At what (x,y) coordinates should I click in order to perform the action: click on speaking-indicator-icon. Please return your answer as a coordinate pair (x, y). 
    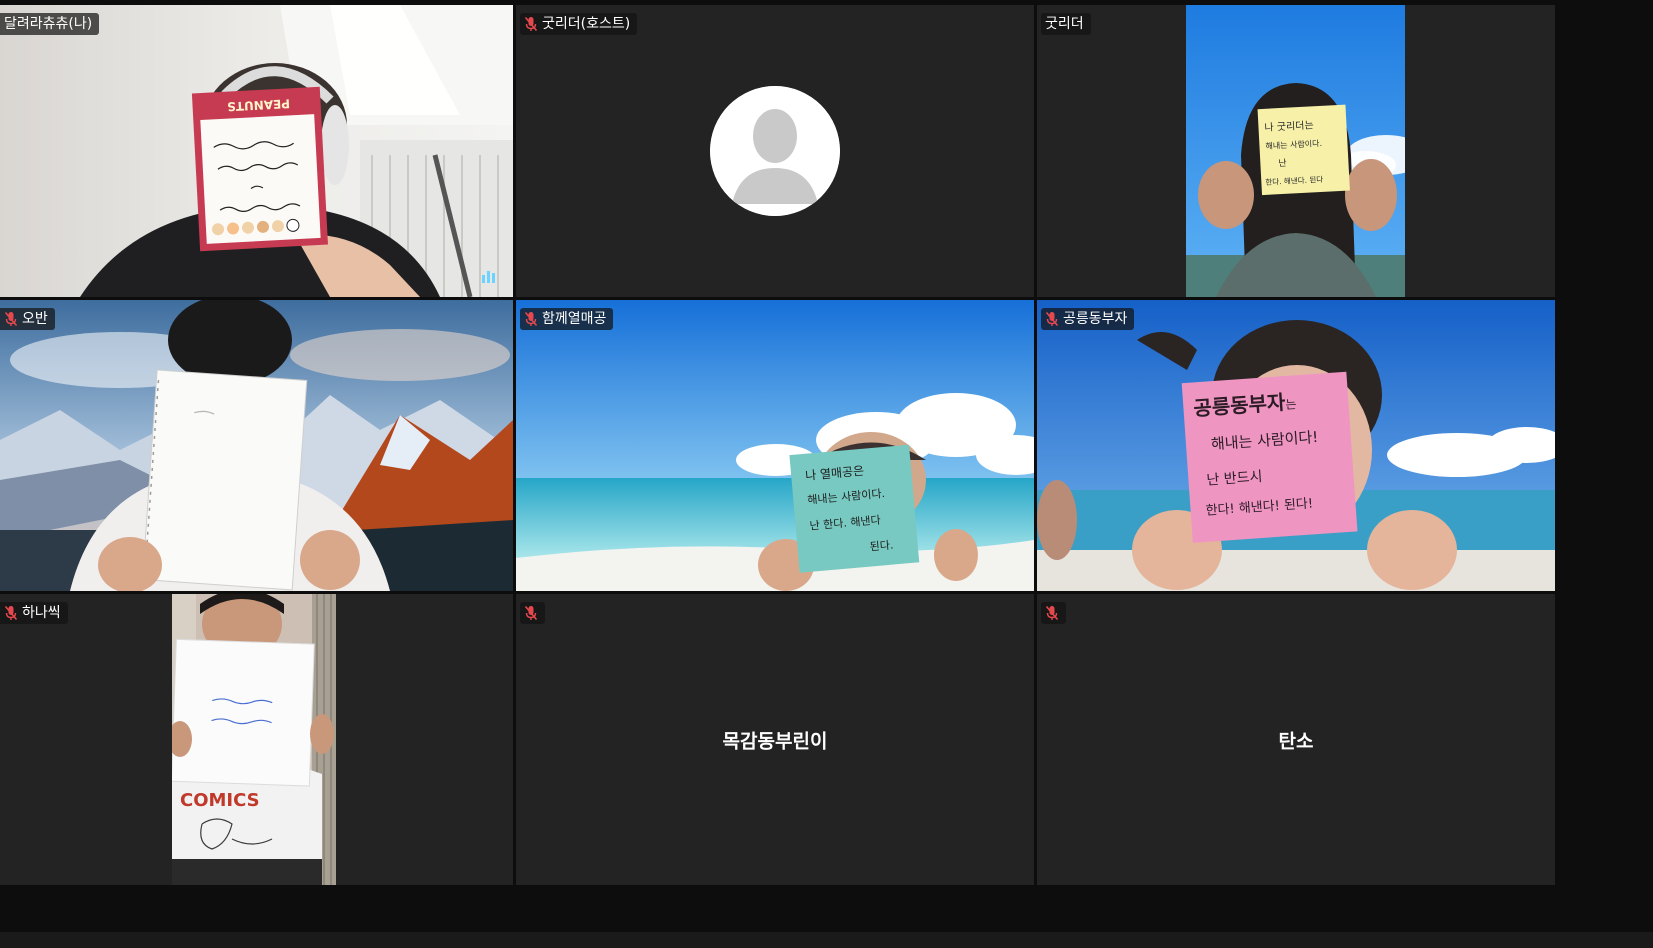
    Looking at the image, I should click on (490, 276).